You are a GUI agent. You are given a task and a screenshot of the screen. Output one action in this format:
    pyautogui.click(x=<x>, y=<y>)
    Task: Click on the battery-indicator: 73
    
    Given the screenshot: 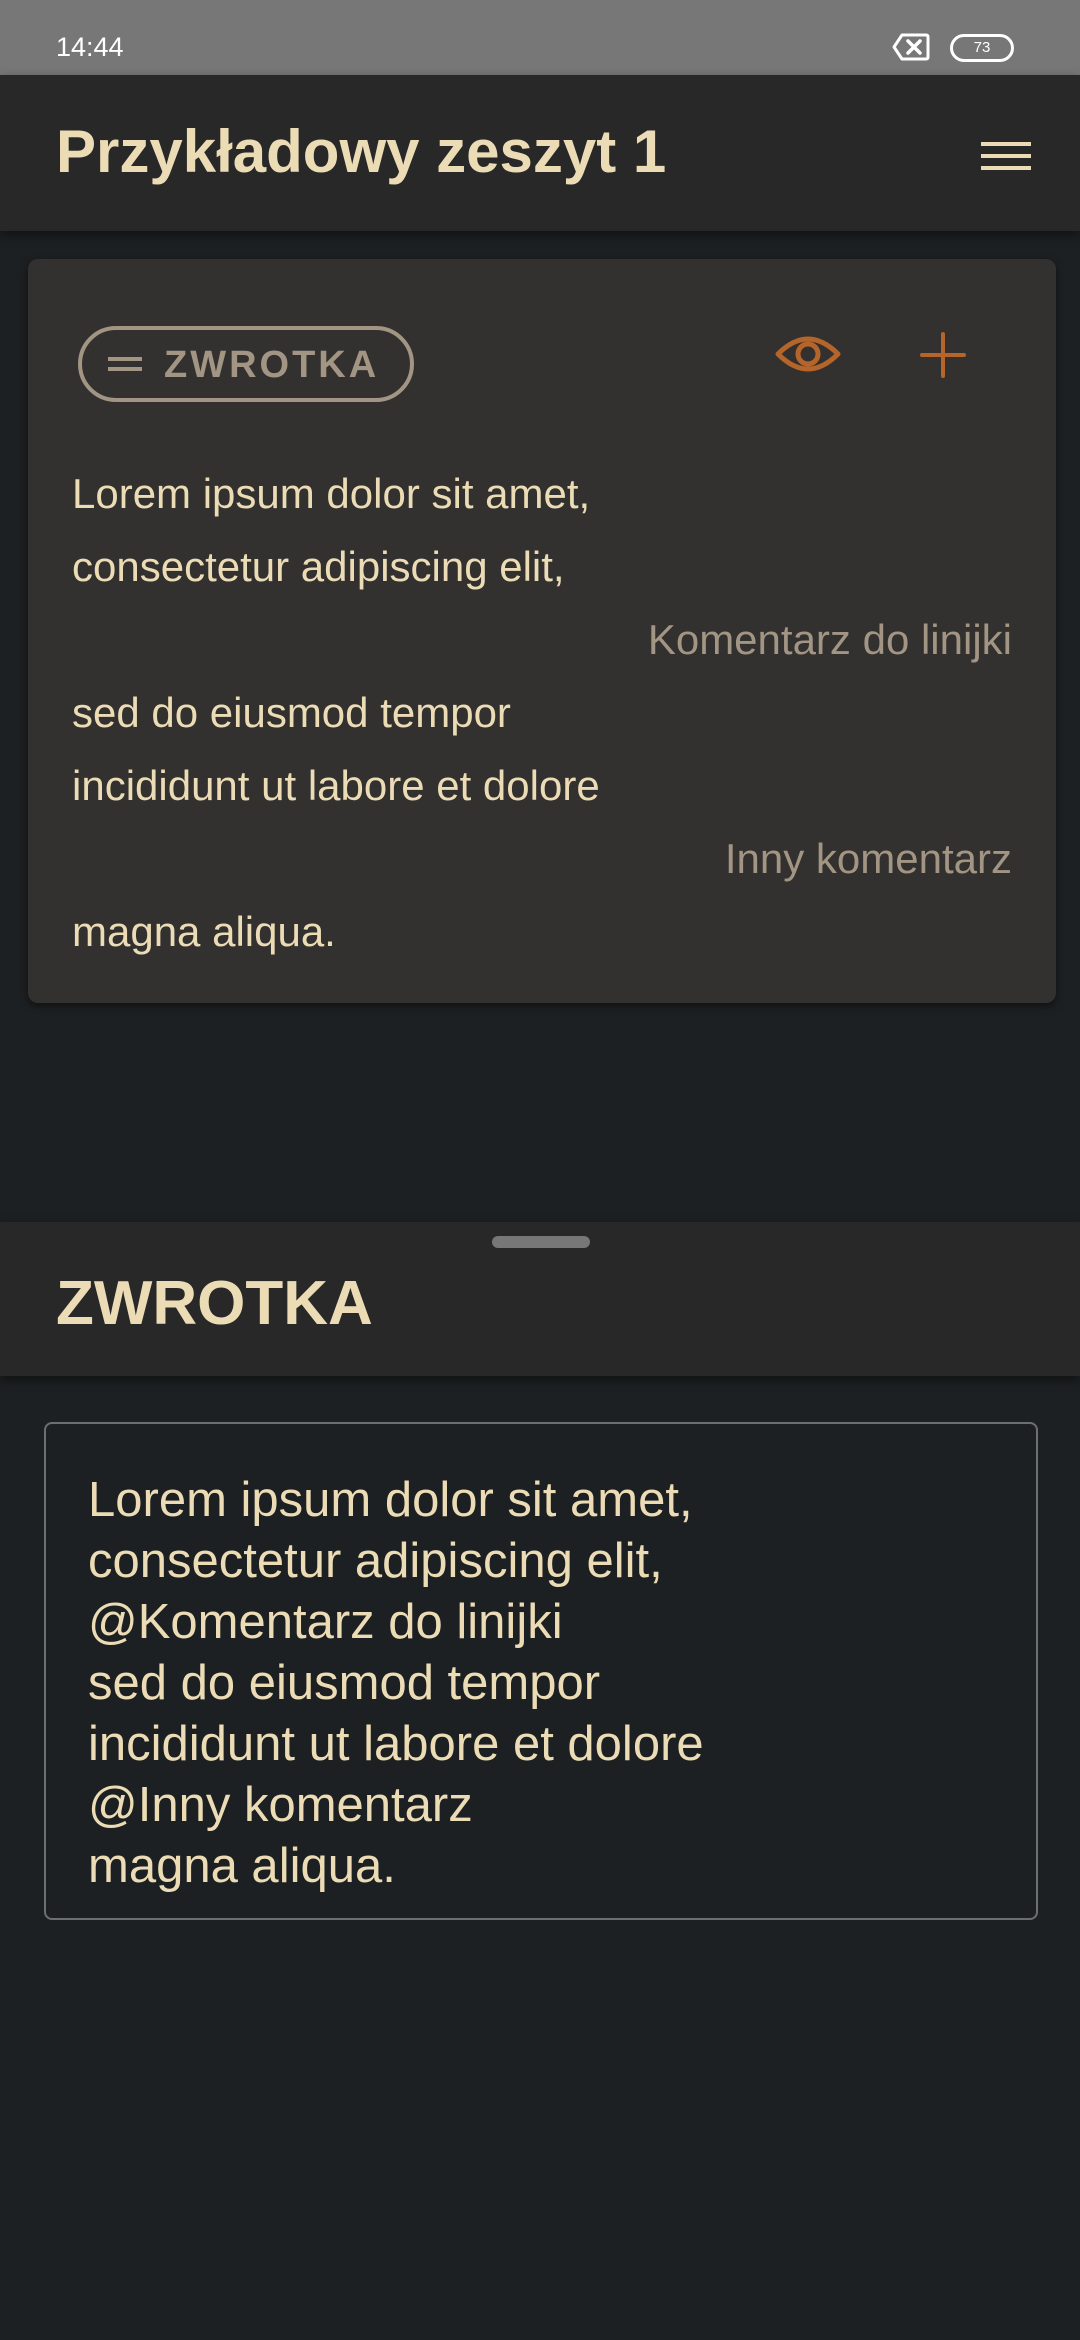 What is the action you would take?
    pyautogui.click(x=982, y=48)
    